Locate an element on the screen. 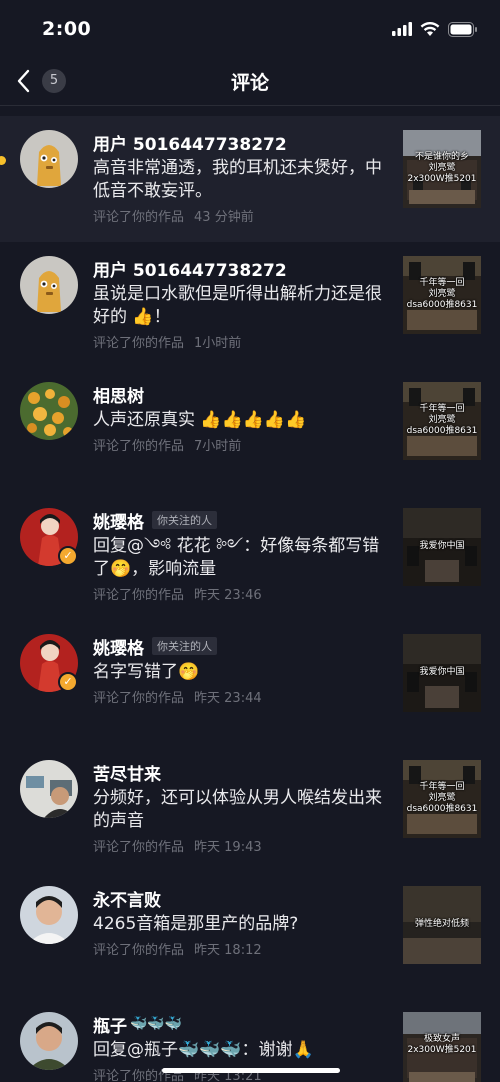 The height and width of the screenshot is (1082, 500). comment-meta: 评论了你的作品 昨天 23:44 is located at coordinates (243, 696).